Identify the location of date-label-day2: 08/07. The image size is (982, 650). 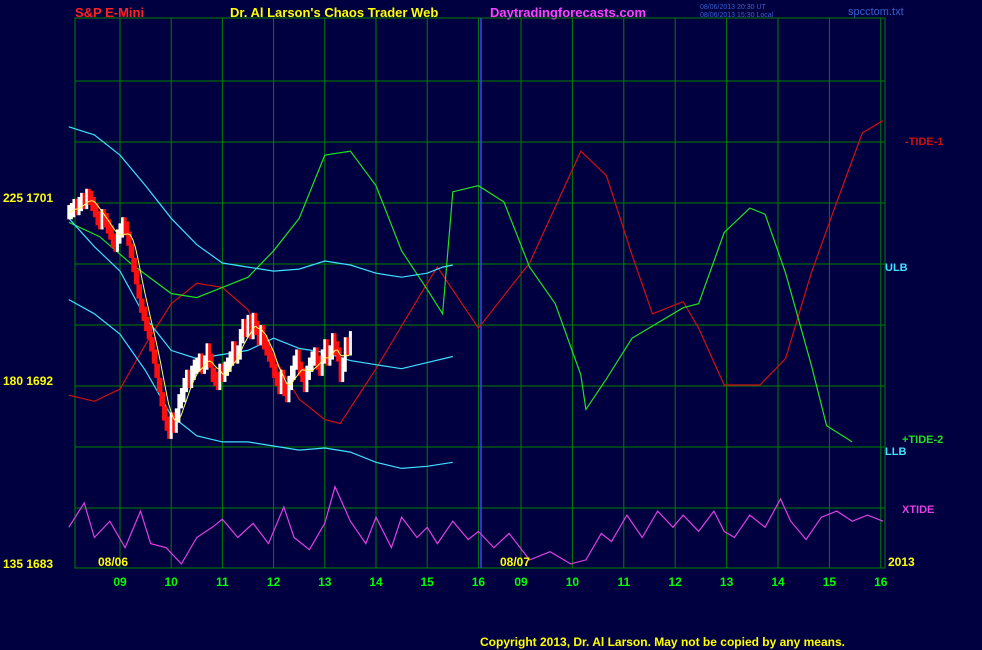
(515, 562).